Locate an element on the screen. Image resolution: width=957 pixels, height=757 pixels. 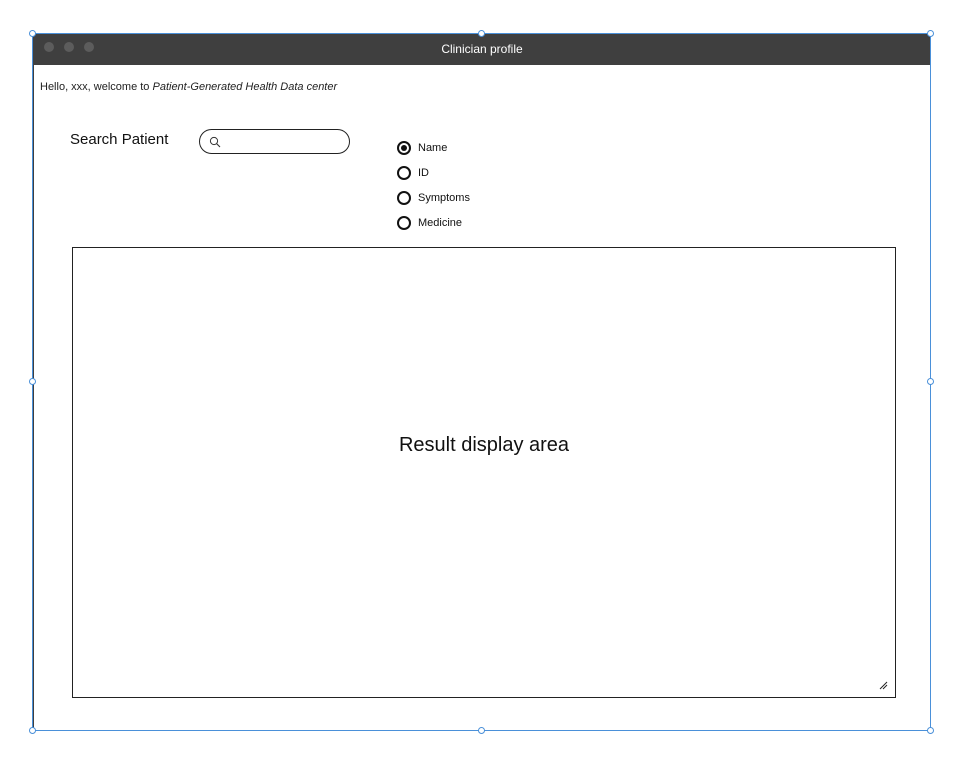
welcome-prefix: Hello, xxx, welcome to is located at coordinates (96, 87).